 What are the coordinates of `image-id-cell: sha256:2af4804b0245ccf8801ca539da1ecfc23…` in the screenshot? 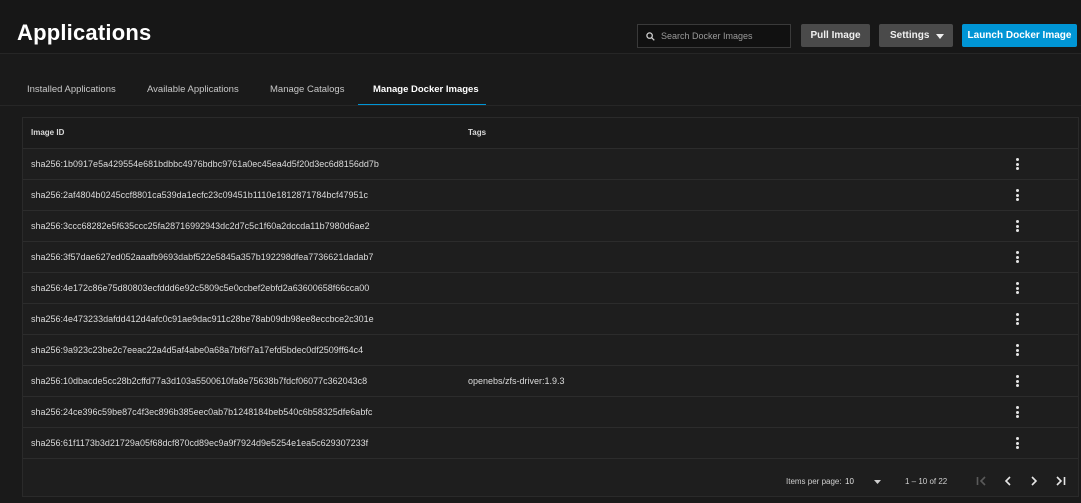 It's located at (199, 195).